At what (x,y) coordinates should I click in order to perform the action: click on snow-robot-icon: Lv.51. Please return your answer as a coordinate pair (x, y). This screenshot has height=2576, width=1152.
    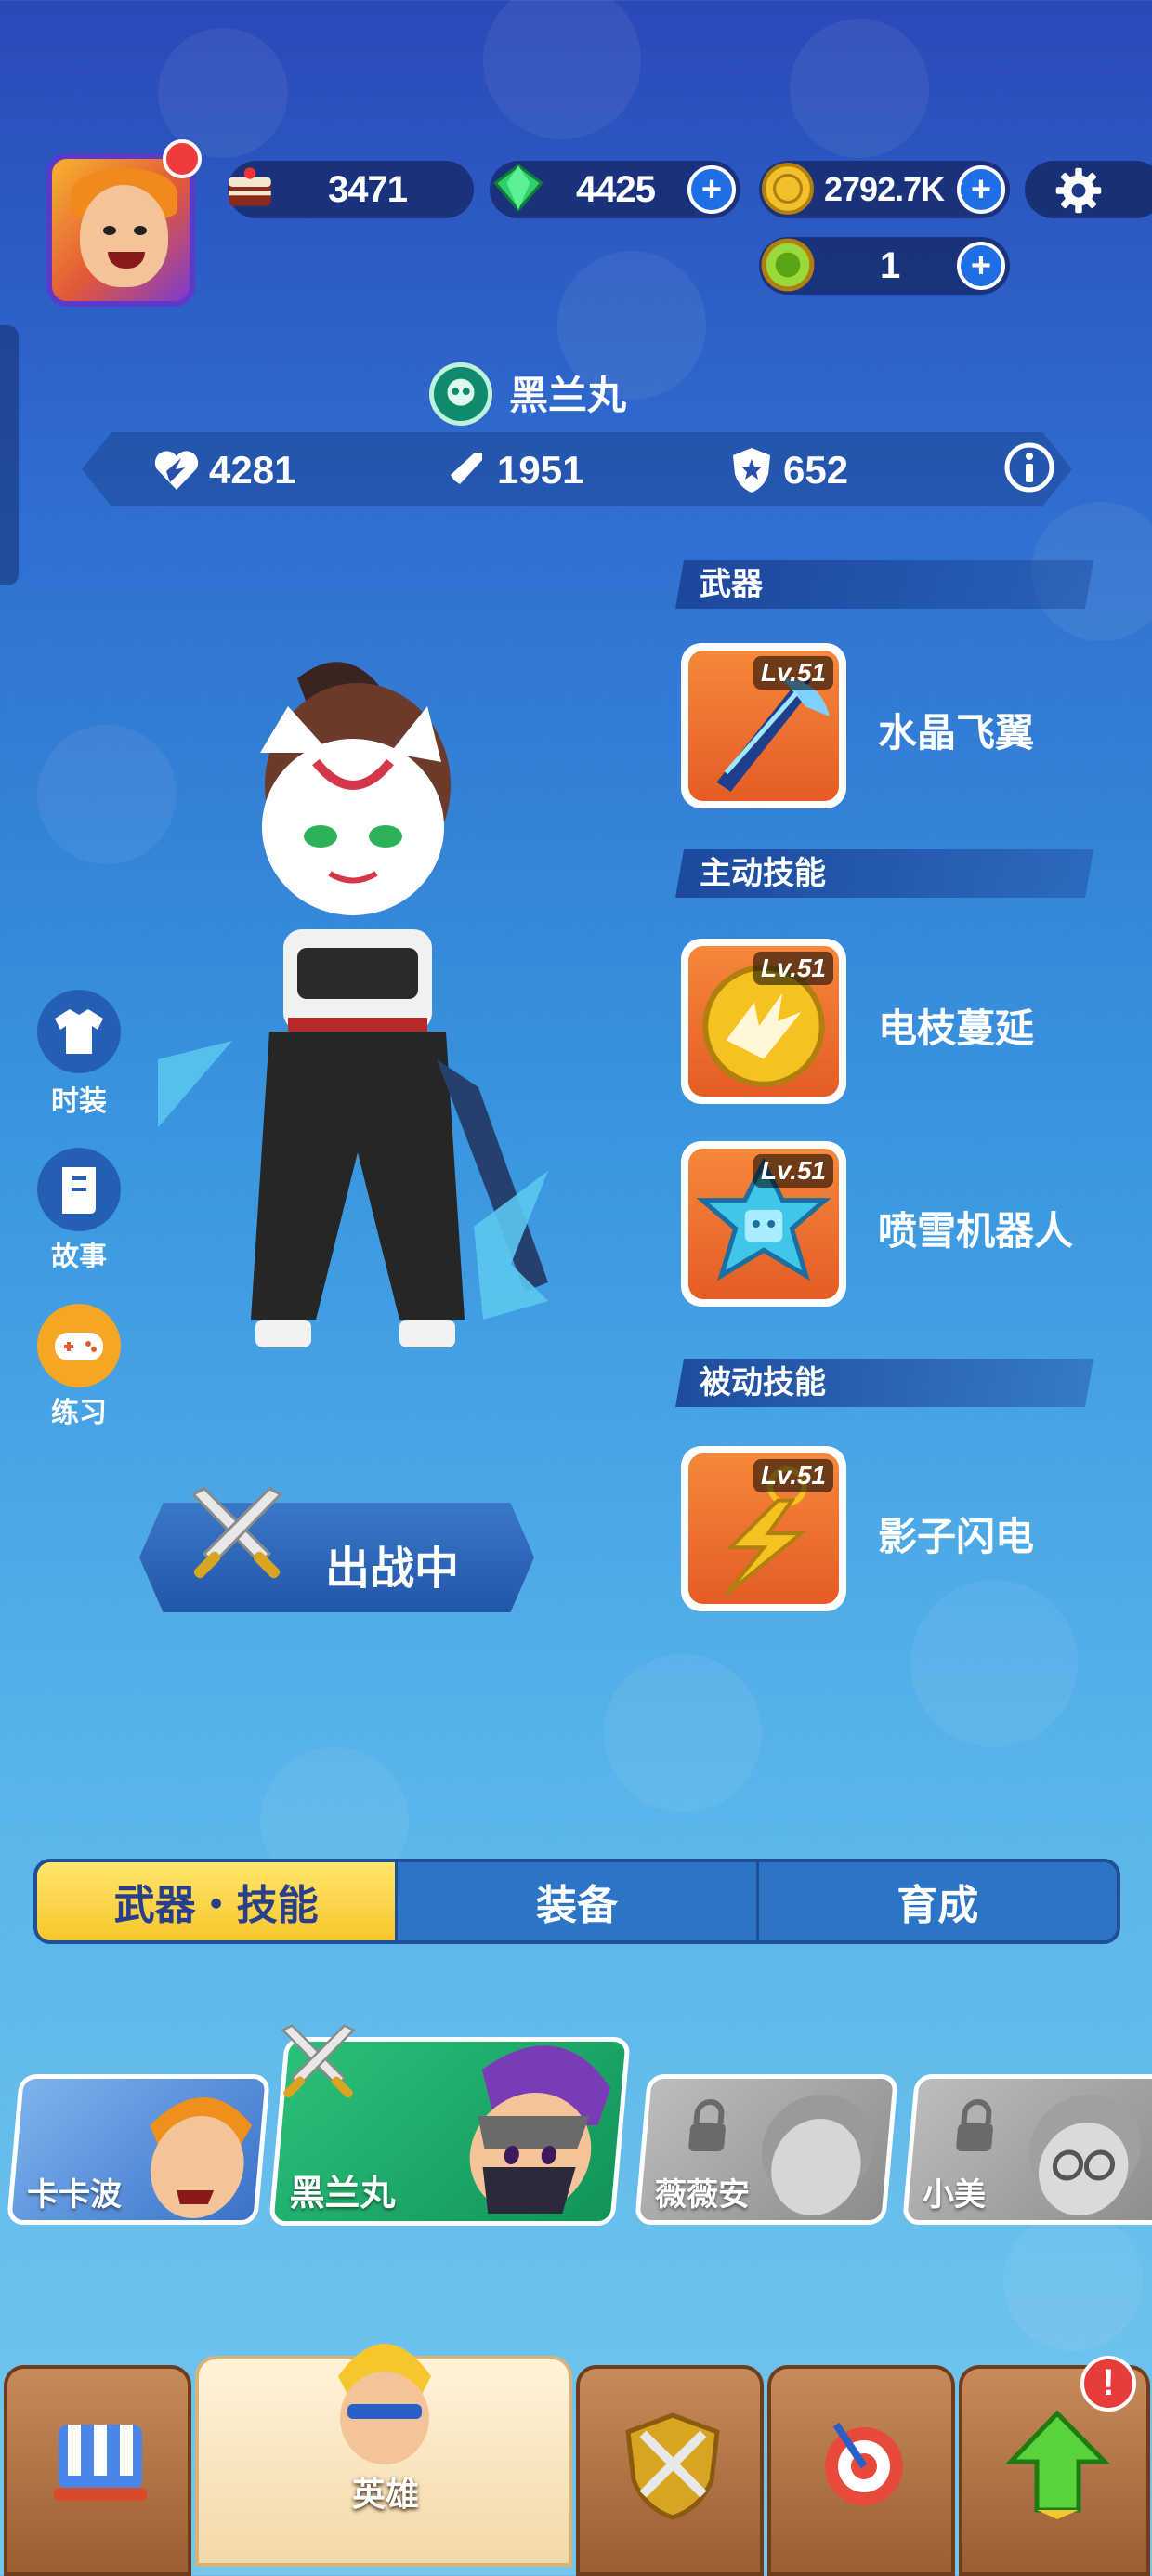
    Looking at the image, I should click on (763, 1224).